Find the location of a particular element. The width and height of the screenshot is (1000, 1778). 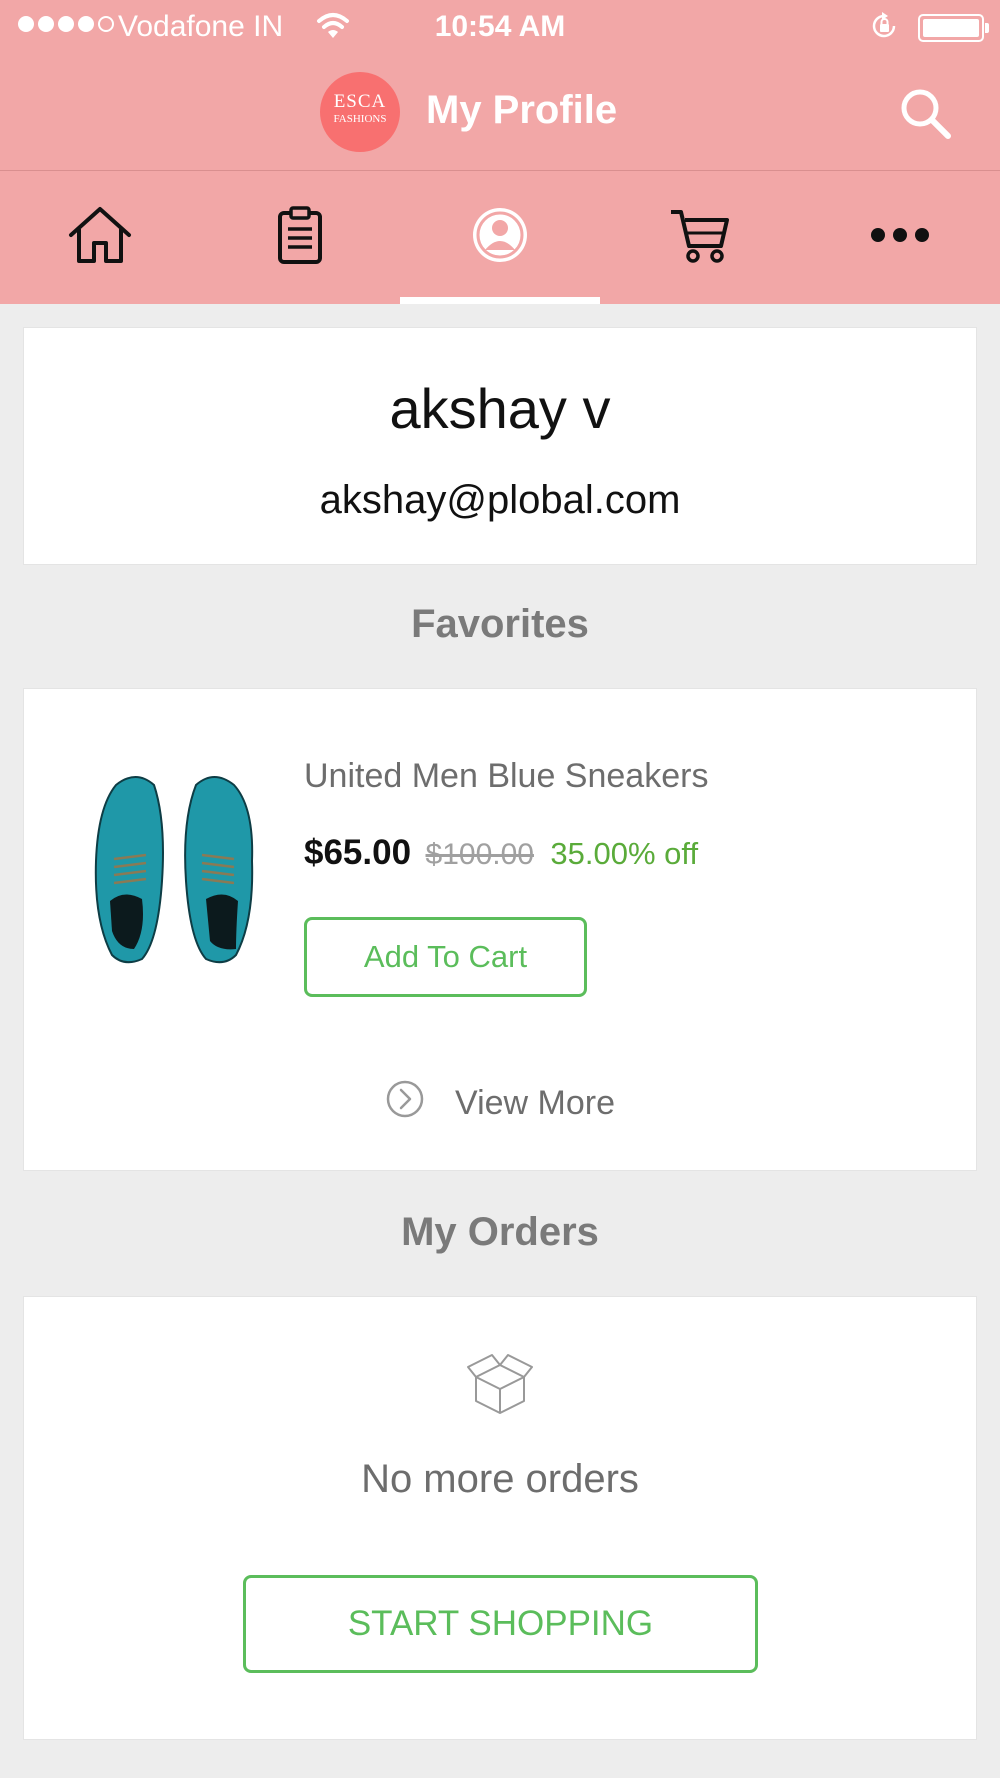

brand-logo: ESCA FASHIONS is located at coordinates (360, 112).